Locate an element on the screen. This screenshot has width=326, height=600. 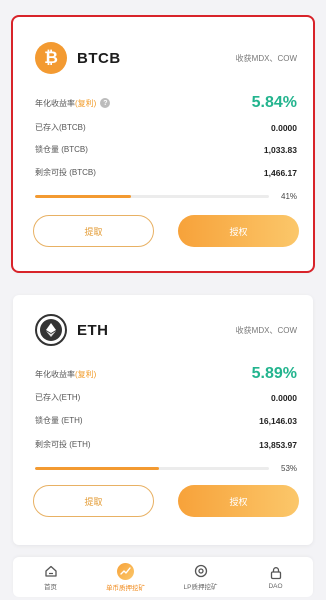
remaining-row: 剩余可投 (ETH) 13,853.97 is located at coordinates (166, 444).